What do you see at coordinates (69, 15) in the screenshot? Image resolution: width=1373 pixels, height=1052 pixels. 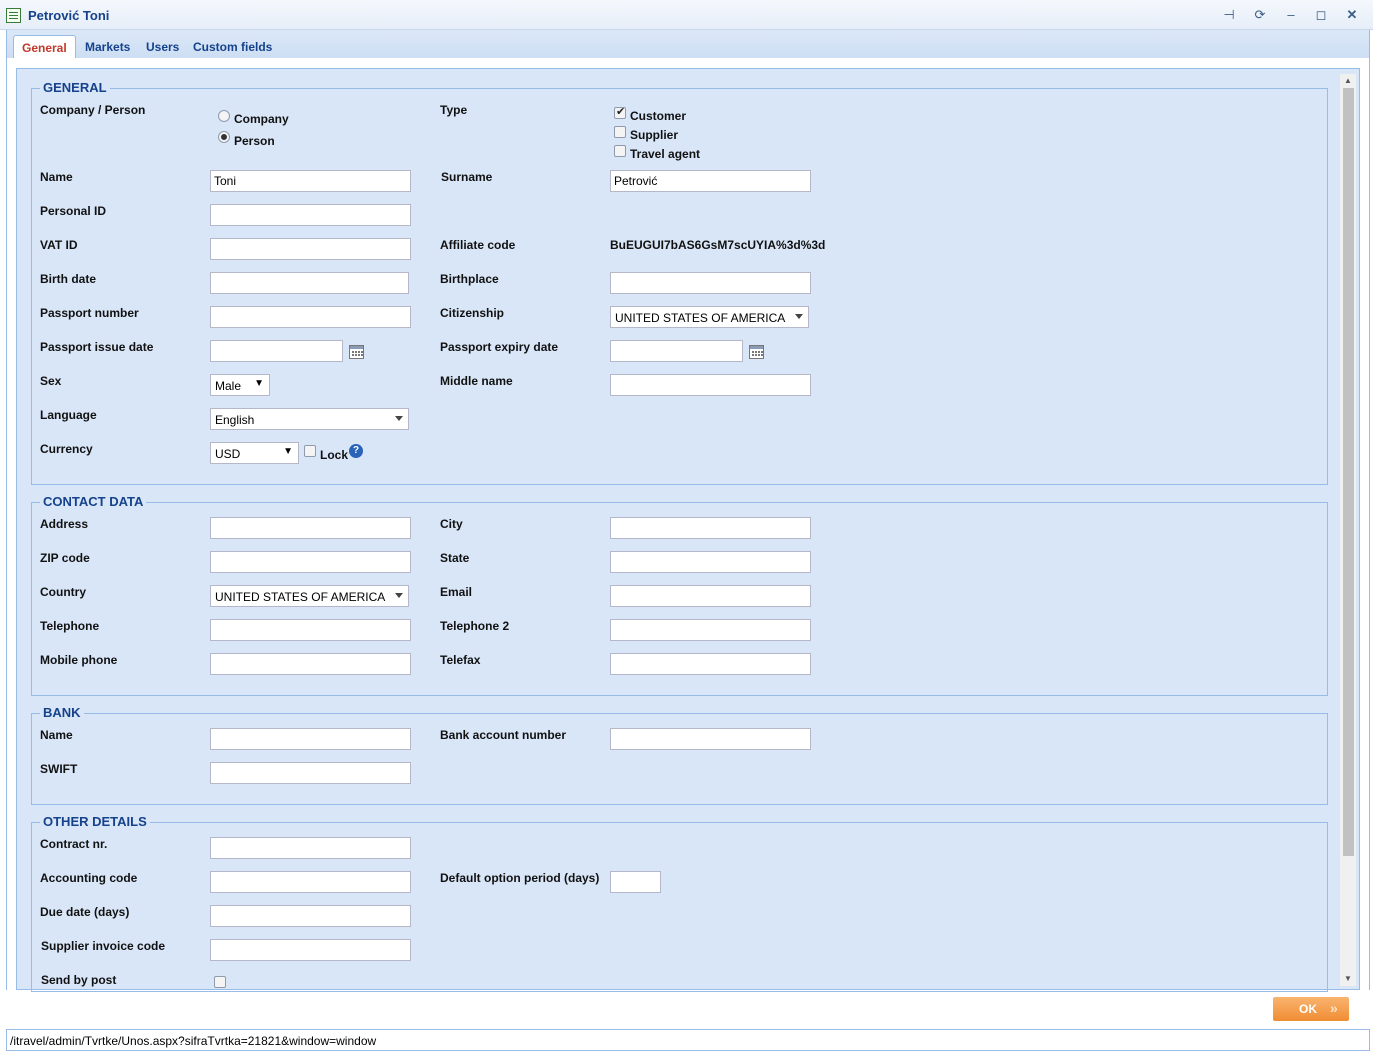 I see `window-title: Petrović Toni` at bounding box center [69, 15].